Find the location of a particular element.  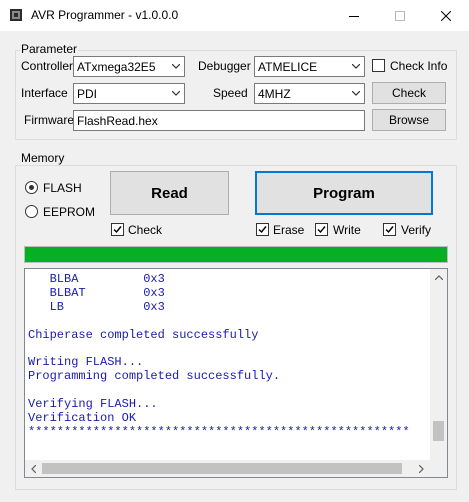

debugger-value: ATMELICE is located at coordinates (288, 67).